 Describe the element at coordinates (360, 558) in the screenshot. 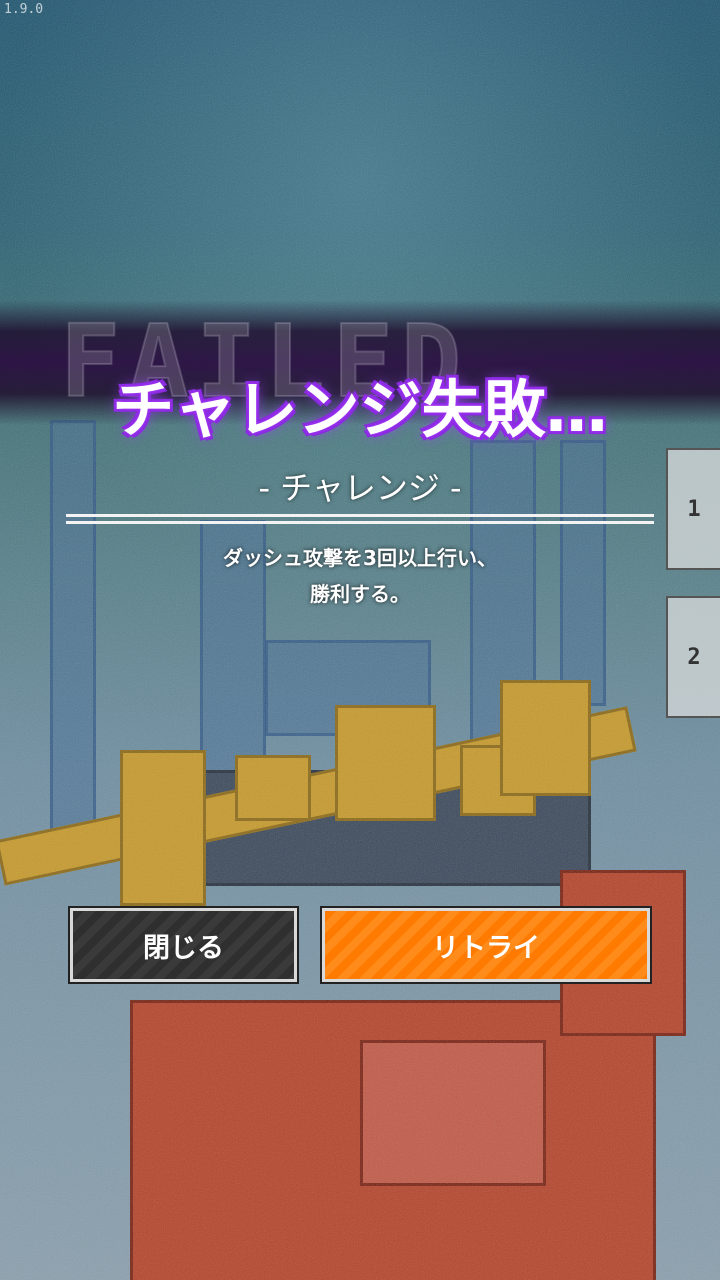

I see `description-line: ダッシュ攻撃を3回以上行い、` at that location.